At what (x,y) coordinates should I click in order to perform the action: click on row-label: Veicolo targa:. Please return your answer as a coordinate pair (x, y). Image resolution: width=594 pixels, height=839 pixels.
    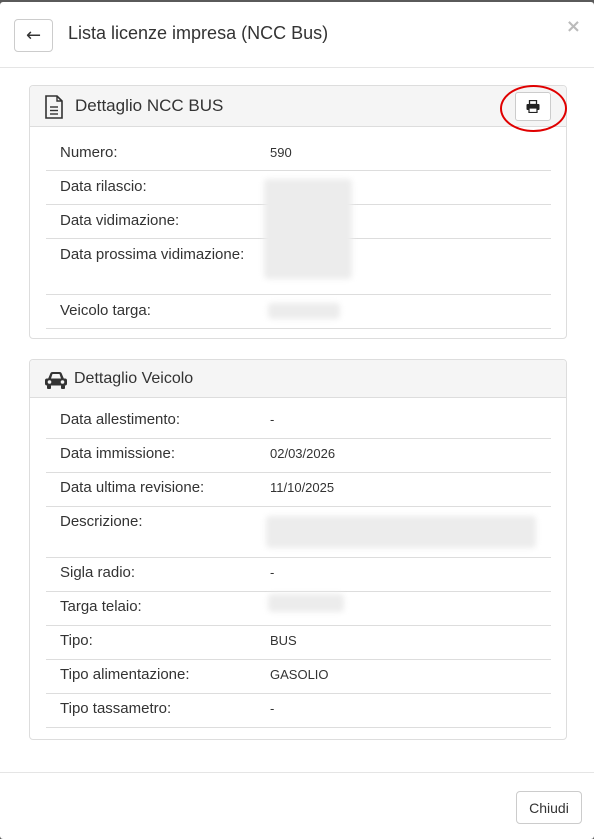
    Looking at the image, I should click on (105, 310).